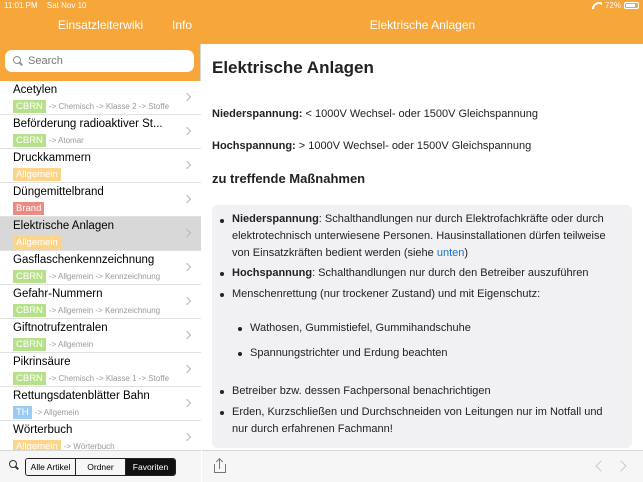  Describe the element at coordinates (66, 140) in the screenshot. I see `list-item-path: -> Atomar` at that location.